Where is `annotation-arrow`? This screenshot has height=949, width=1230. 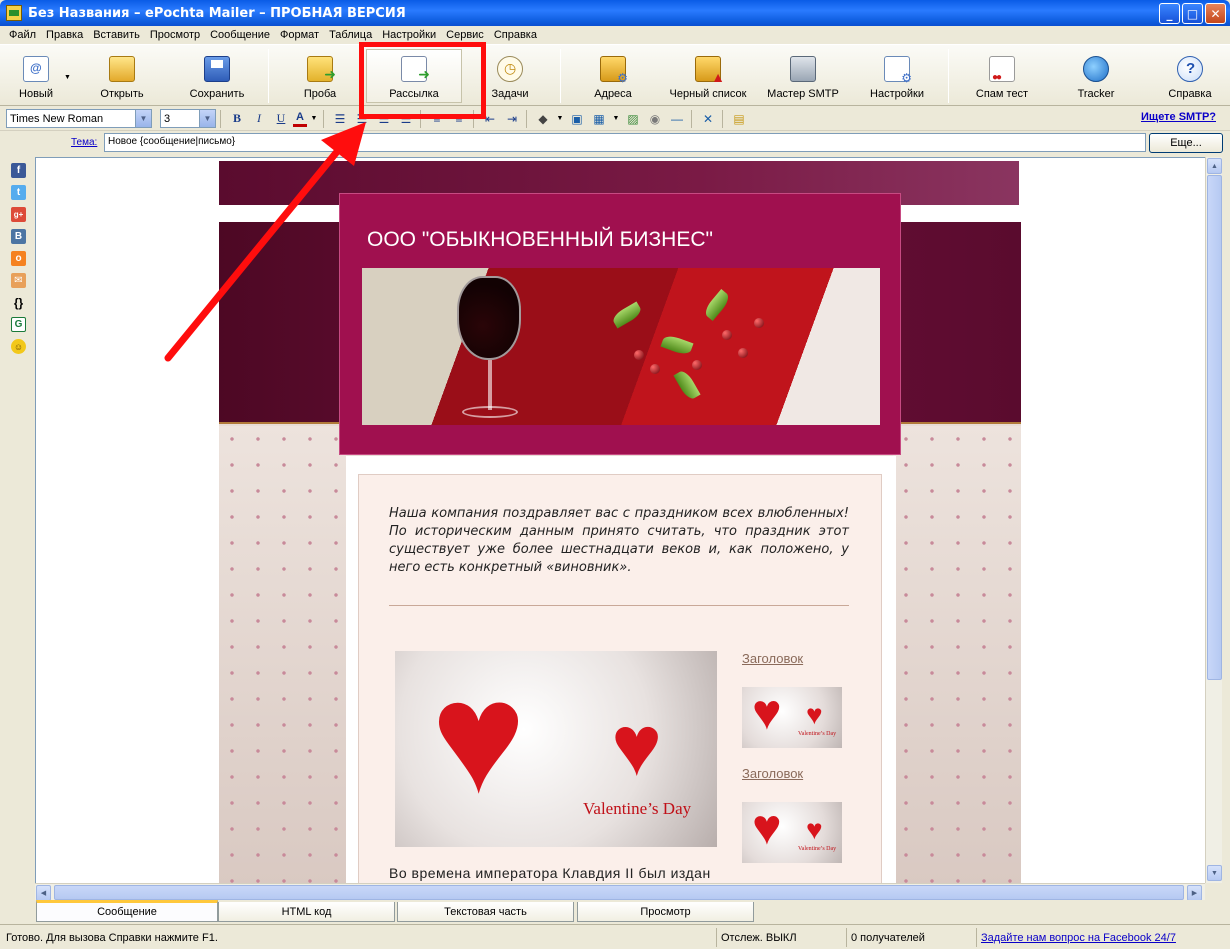 annotation-arrow is located at coordinates (265, 242).